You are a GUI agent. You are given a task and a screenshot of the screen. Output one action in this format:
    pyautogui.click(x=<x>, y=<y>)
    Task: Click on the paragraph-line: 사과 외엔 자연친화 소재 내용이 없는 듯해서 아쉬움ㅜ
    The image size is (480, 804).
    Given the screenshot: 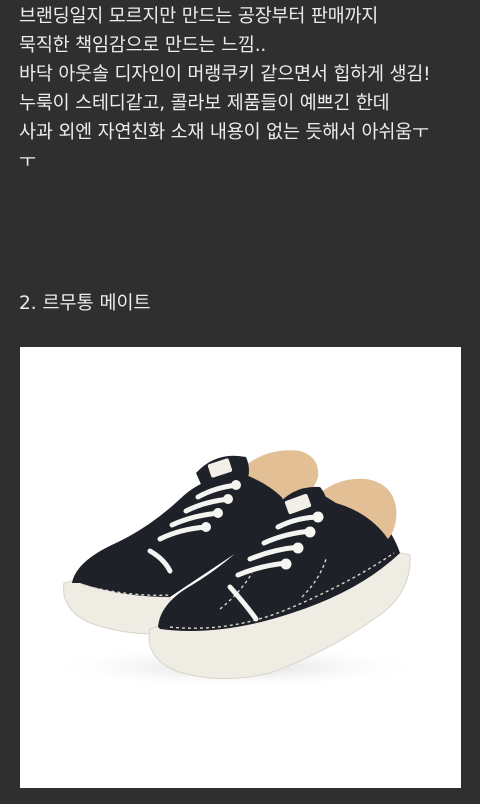 What is the action you would take?
    pyautogui.click(x=224, y=132)
    